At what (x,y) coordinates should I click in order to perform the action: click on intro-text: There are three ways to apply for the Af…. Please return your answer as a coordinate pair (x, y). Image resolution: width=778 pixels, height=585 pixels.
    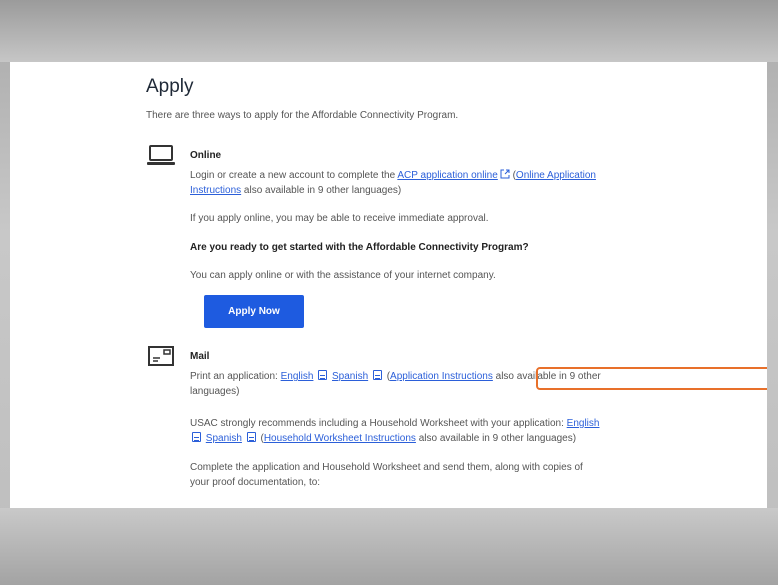
    Looking at the image, I should click on (302, 115).